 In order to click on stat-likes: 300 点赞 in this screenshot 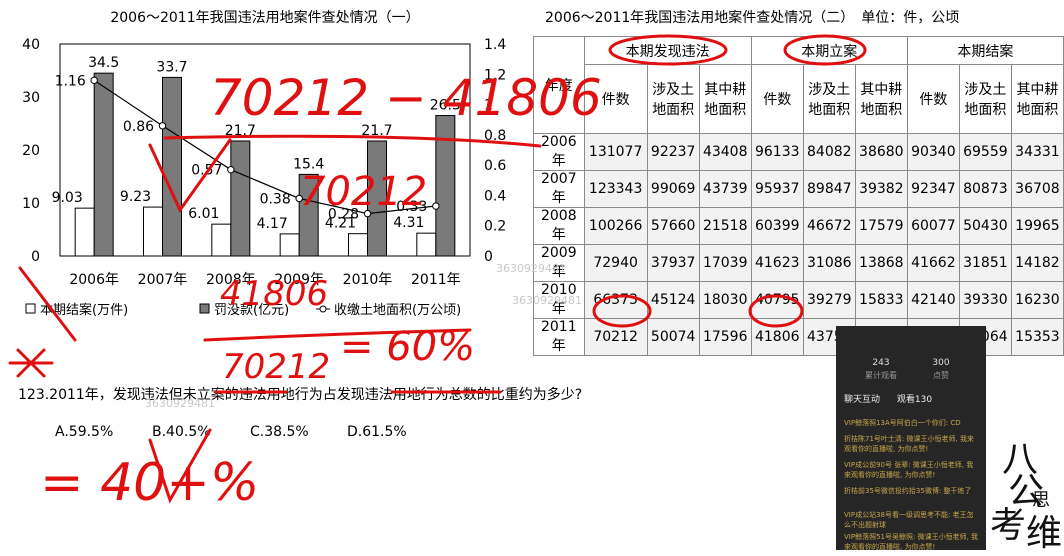, I will do `click(941, 369)`.